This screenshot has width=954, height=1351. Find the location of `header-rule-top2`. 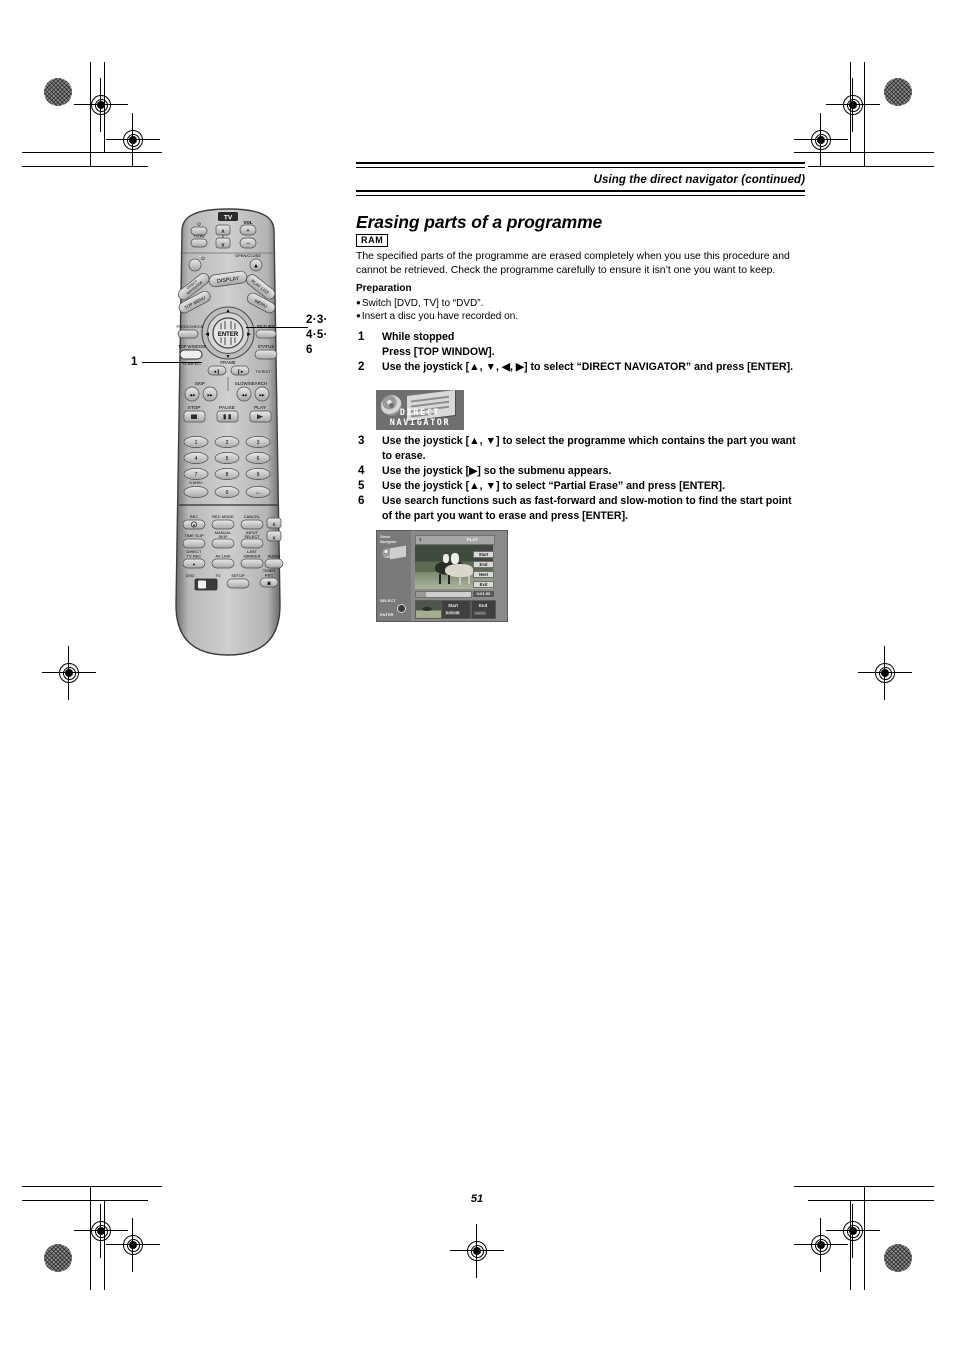

header-rule-top2 is located at coordinates (580, 168).